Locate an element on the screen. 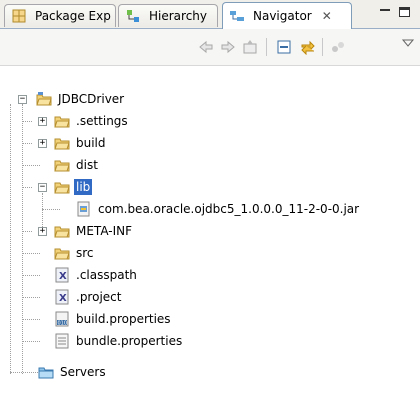 The height and width of the screenshot is (400, 420). tree-item-label: lib is located at coordinates (83, 187).